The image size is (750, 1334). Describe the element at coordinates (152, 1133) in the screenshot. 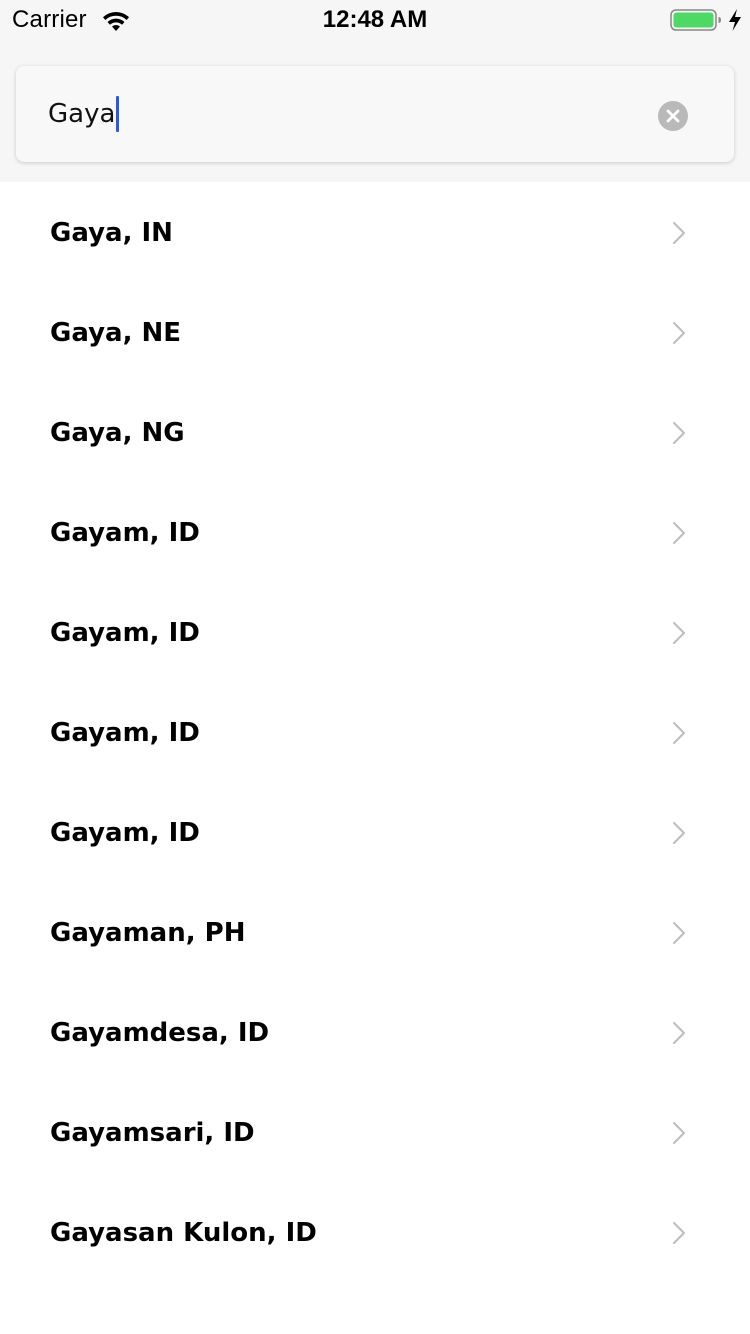

I see `list-item-label: Gayamsari, ID` at that location.